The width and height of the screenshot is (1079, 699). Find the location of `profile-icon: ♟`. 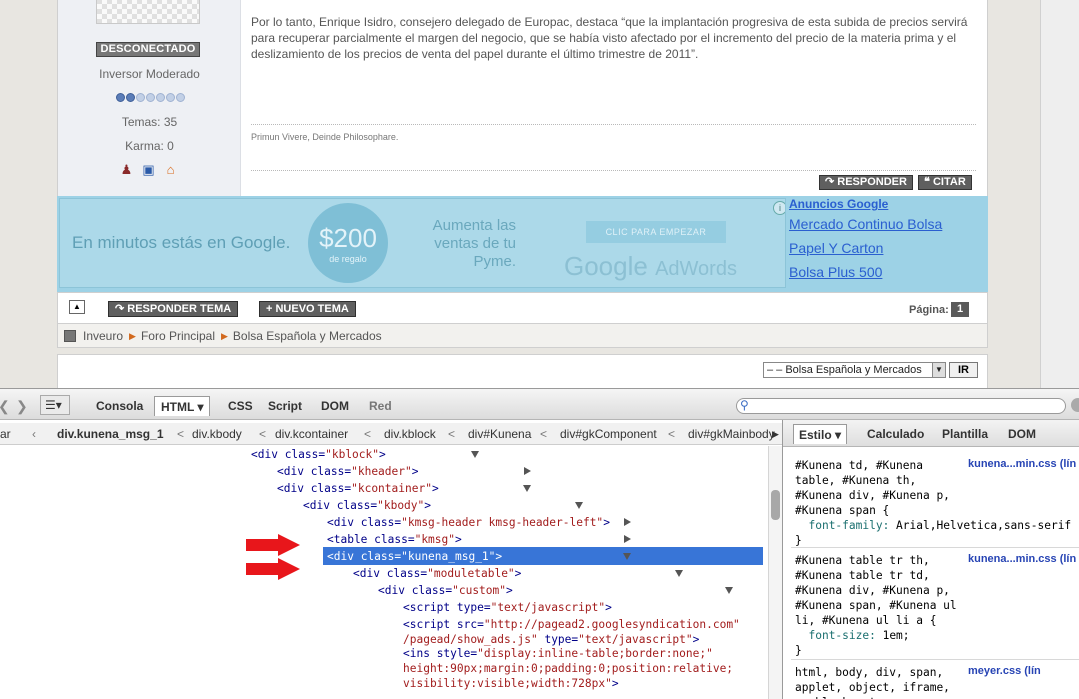

profile-icon: ♟ is located at coordinates (126, 170).